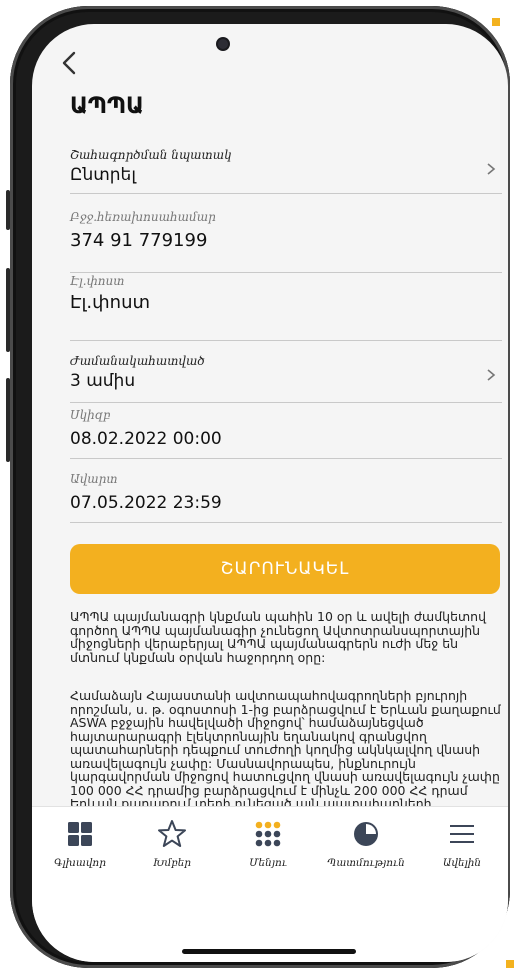  I want to click on tab-label: Ավելին, so click(462, 863).